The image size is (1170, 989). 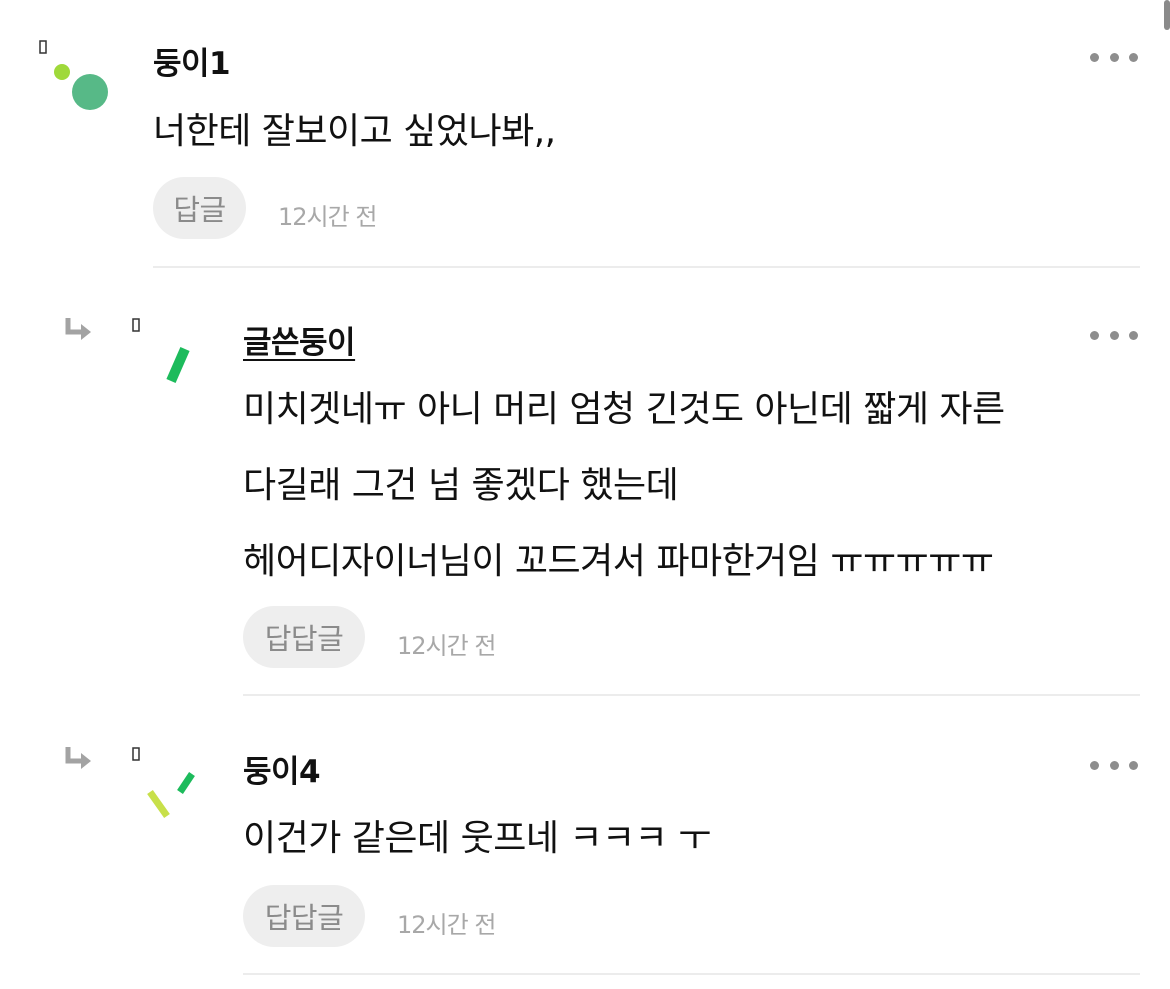 I want to click on comment-text-line: 헤어디자이너님이 꼬드겨서 파마한거임 ㅠㅠㅠㅠㅠ, so click(x=618, y=561).